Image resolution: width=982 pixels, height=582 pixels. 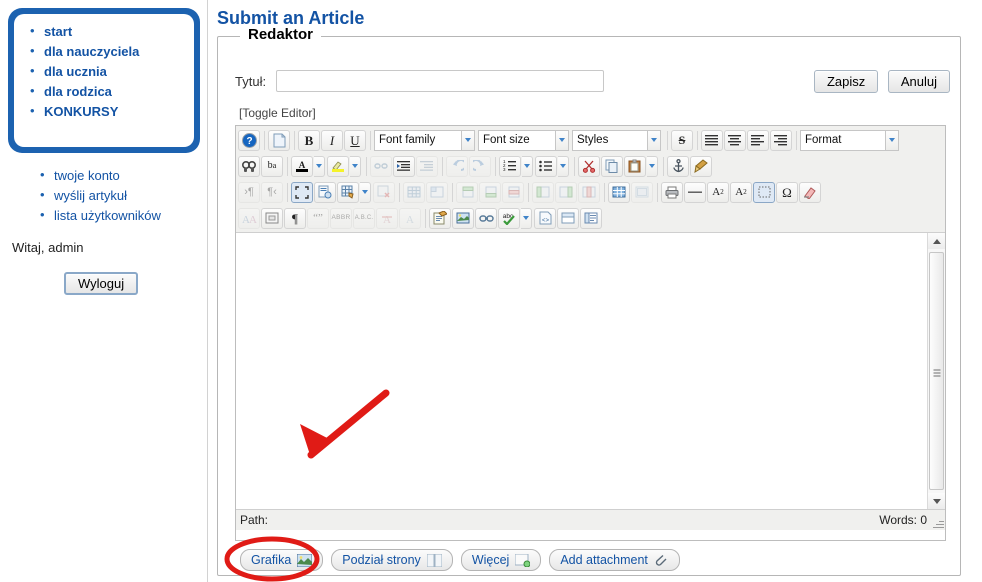 What do you see at coordinates (936, 371) in the screenshot?
I see `scrollbar-thumb` at bounding box center [936, 371].